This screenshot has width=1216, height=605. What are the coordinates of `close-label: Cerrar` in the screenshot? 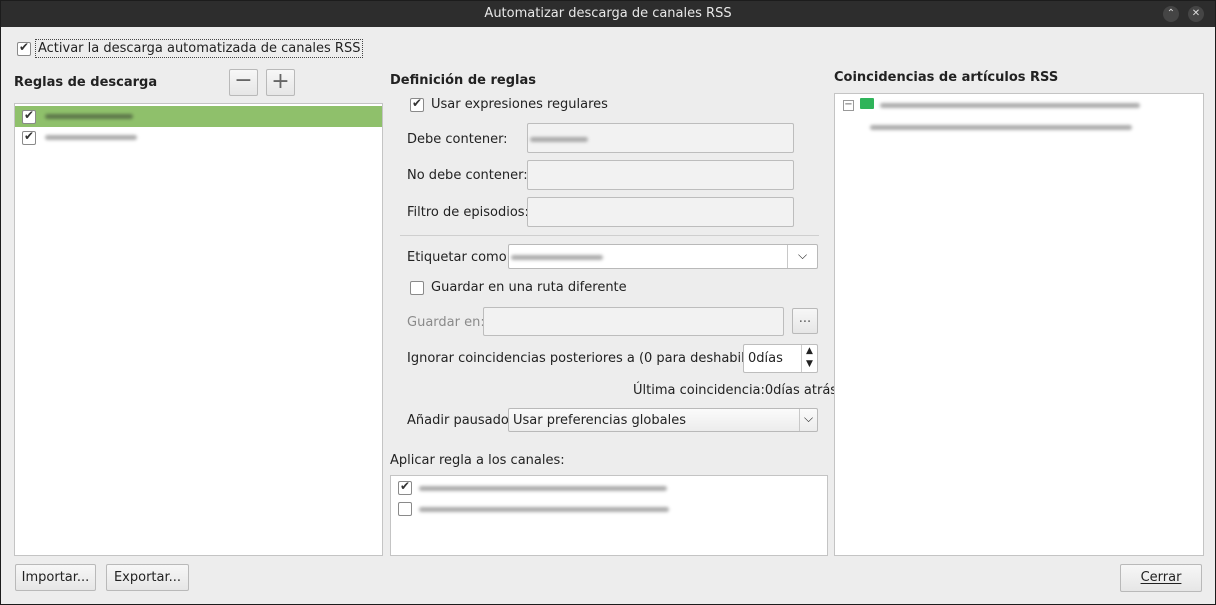 It's located at (1161, 577).